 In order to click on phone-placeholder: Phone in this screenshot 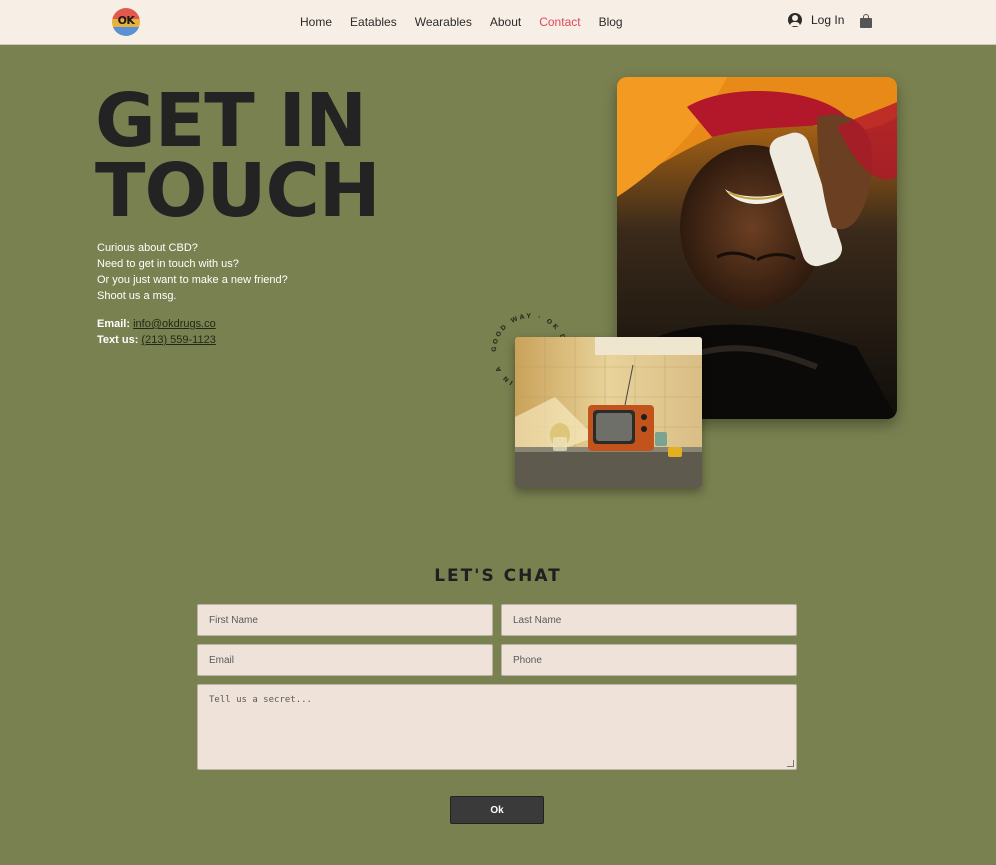, I will do `click(527, 660)`.